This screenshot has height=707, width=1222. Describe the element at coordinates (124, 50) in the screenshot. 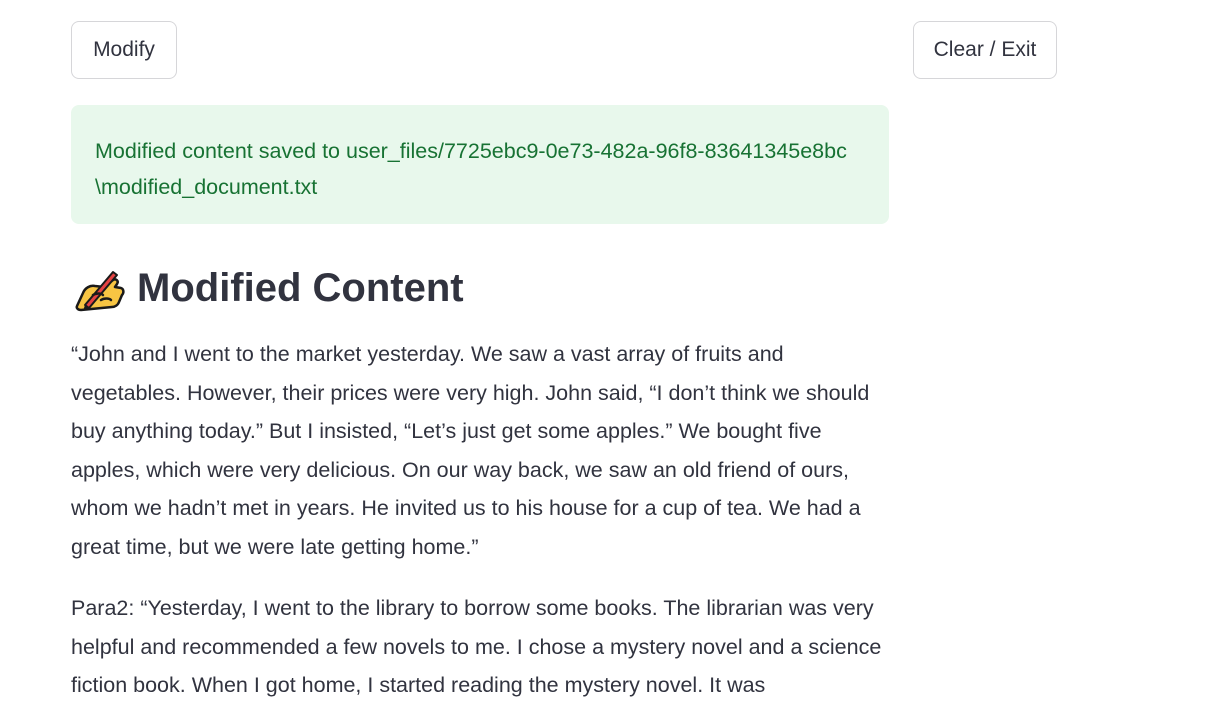

I see `modify-button: Modify` at that location.